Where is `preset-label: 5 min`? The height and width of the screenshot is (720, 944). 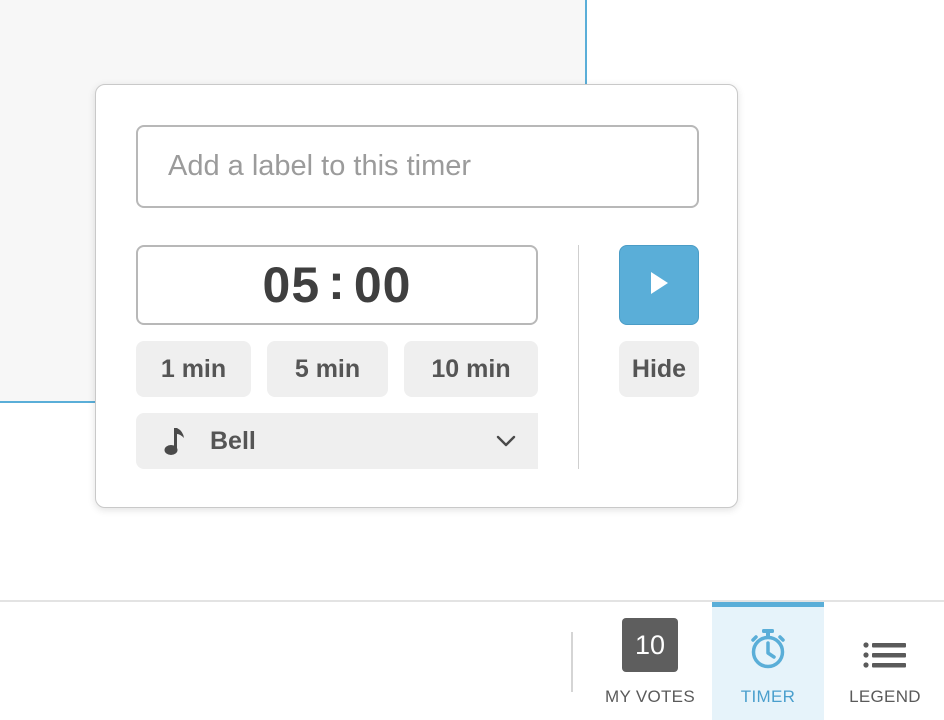 preset-label: 5 min is located at coordinates (327, 368).